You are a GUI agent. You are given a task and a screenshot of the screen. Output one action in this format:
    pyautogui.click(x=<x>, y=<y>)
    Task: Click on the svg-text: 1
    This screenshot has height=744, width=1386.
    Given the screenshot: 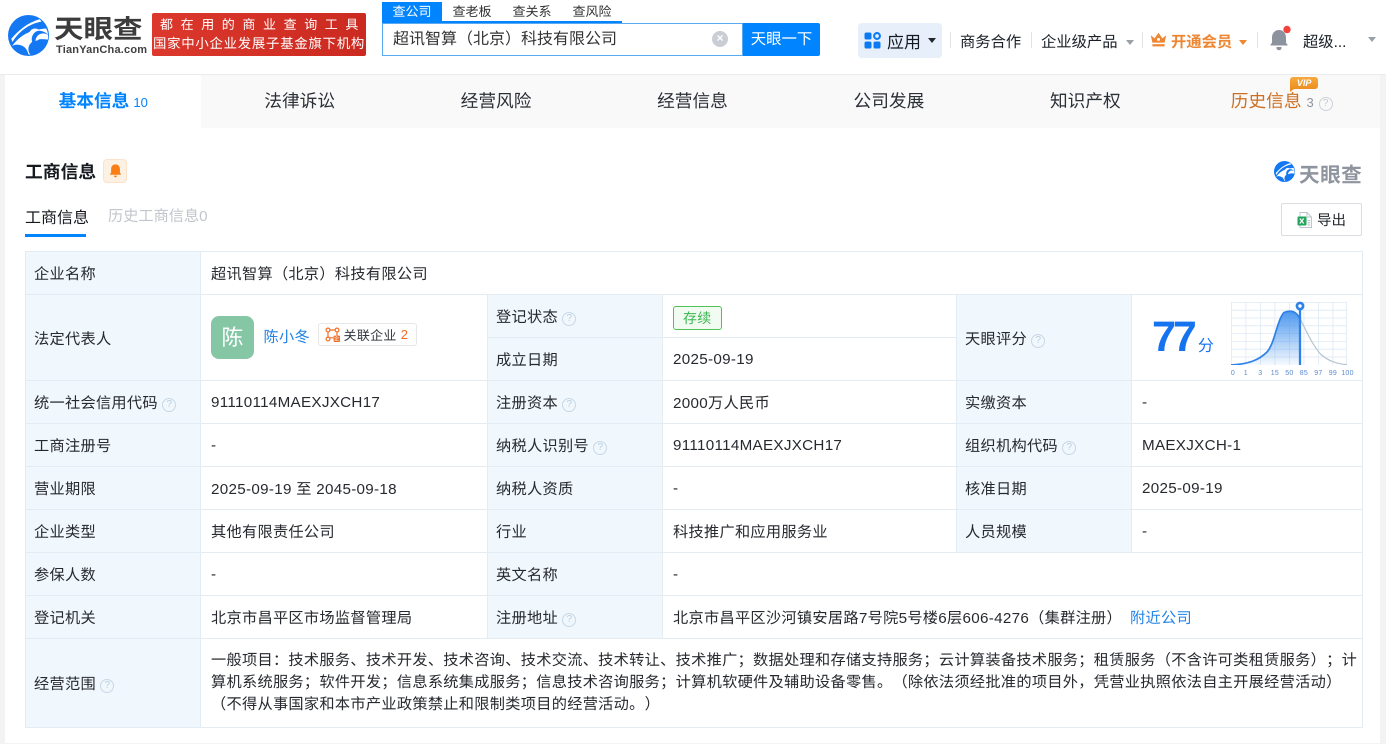 What is the action you would take?
    pyautogui.click(x=1246, y=373)
    